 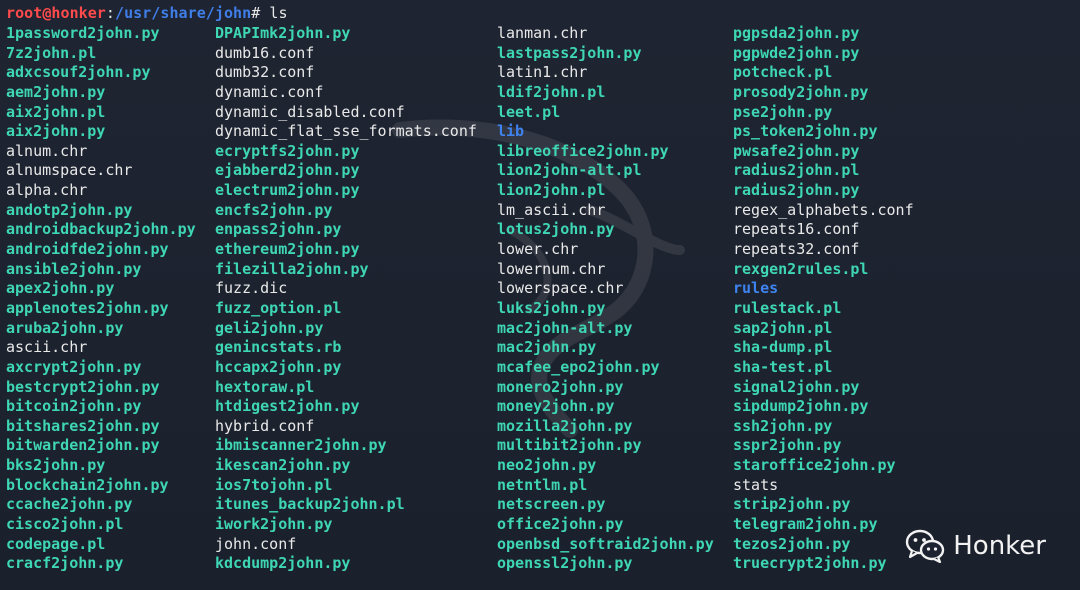 I want to click on file-entry: repeats16.conf, so click(x=796, y=229).